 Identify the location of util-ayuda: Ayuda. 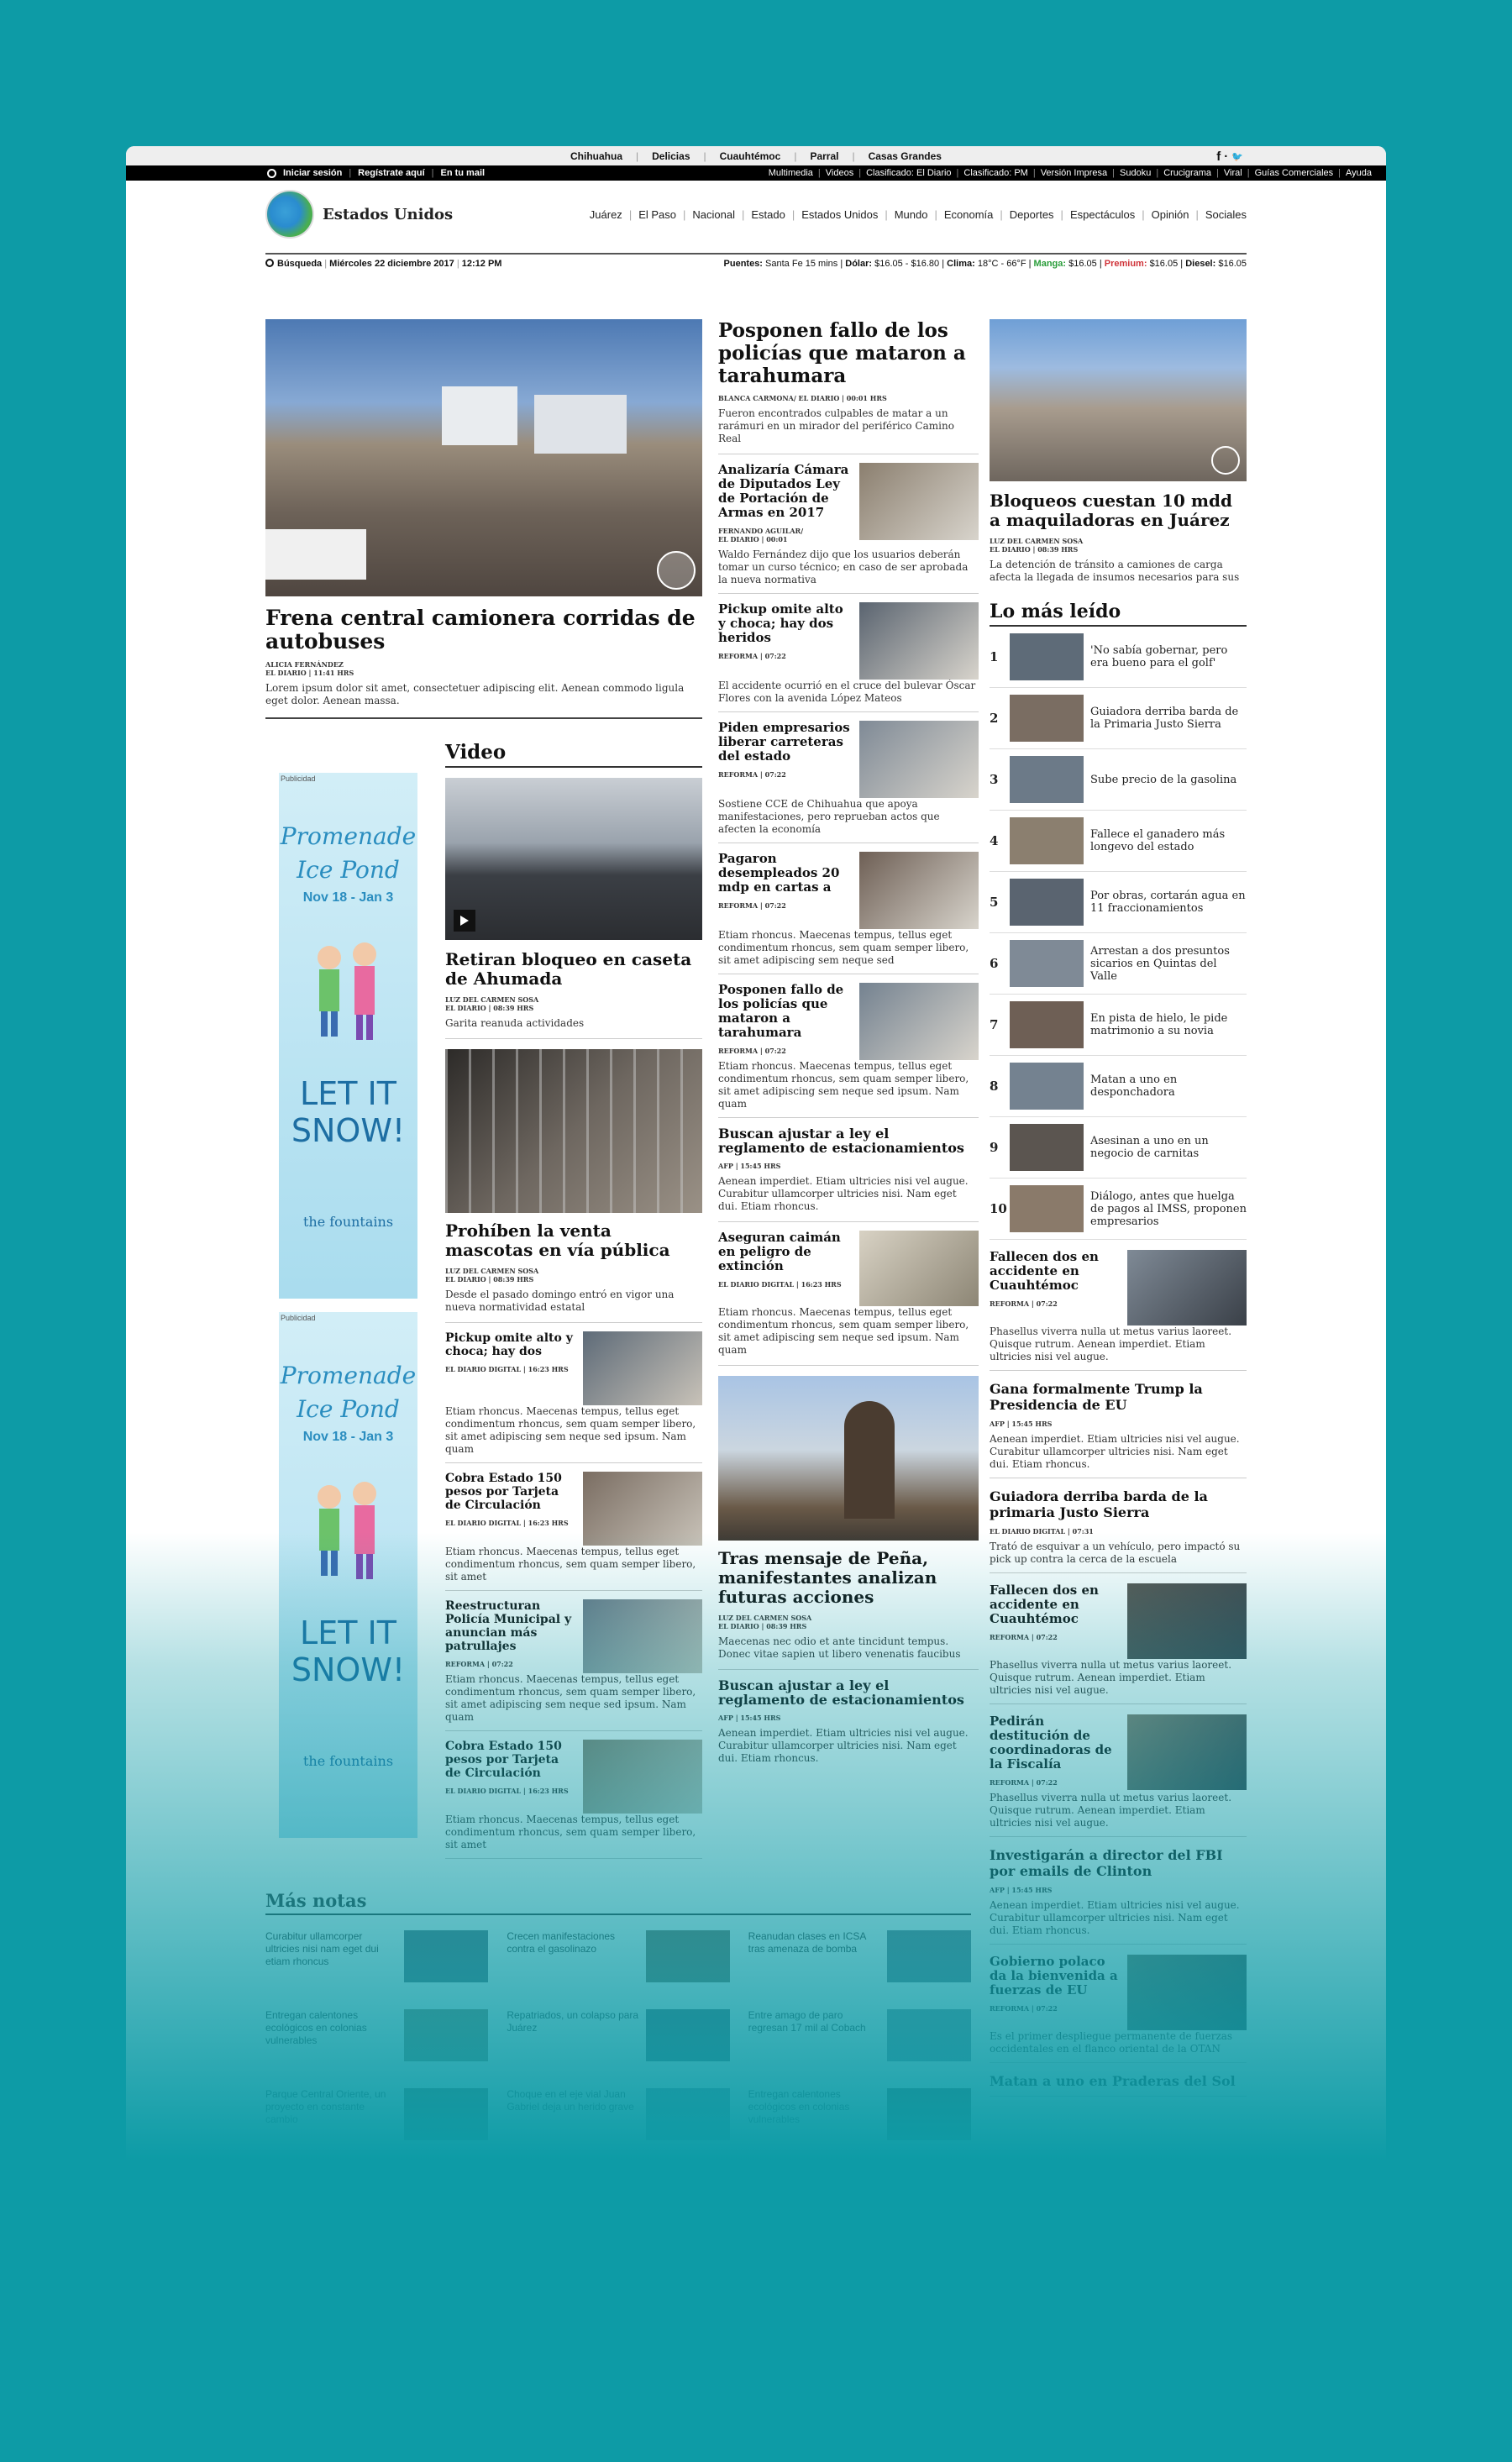
(1359, 173).